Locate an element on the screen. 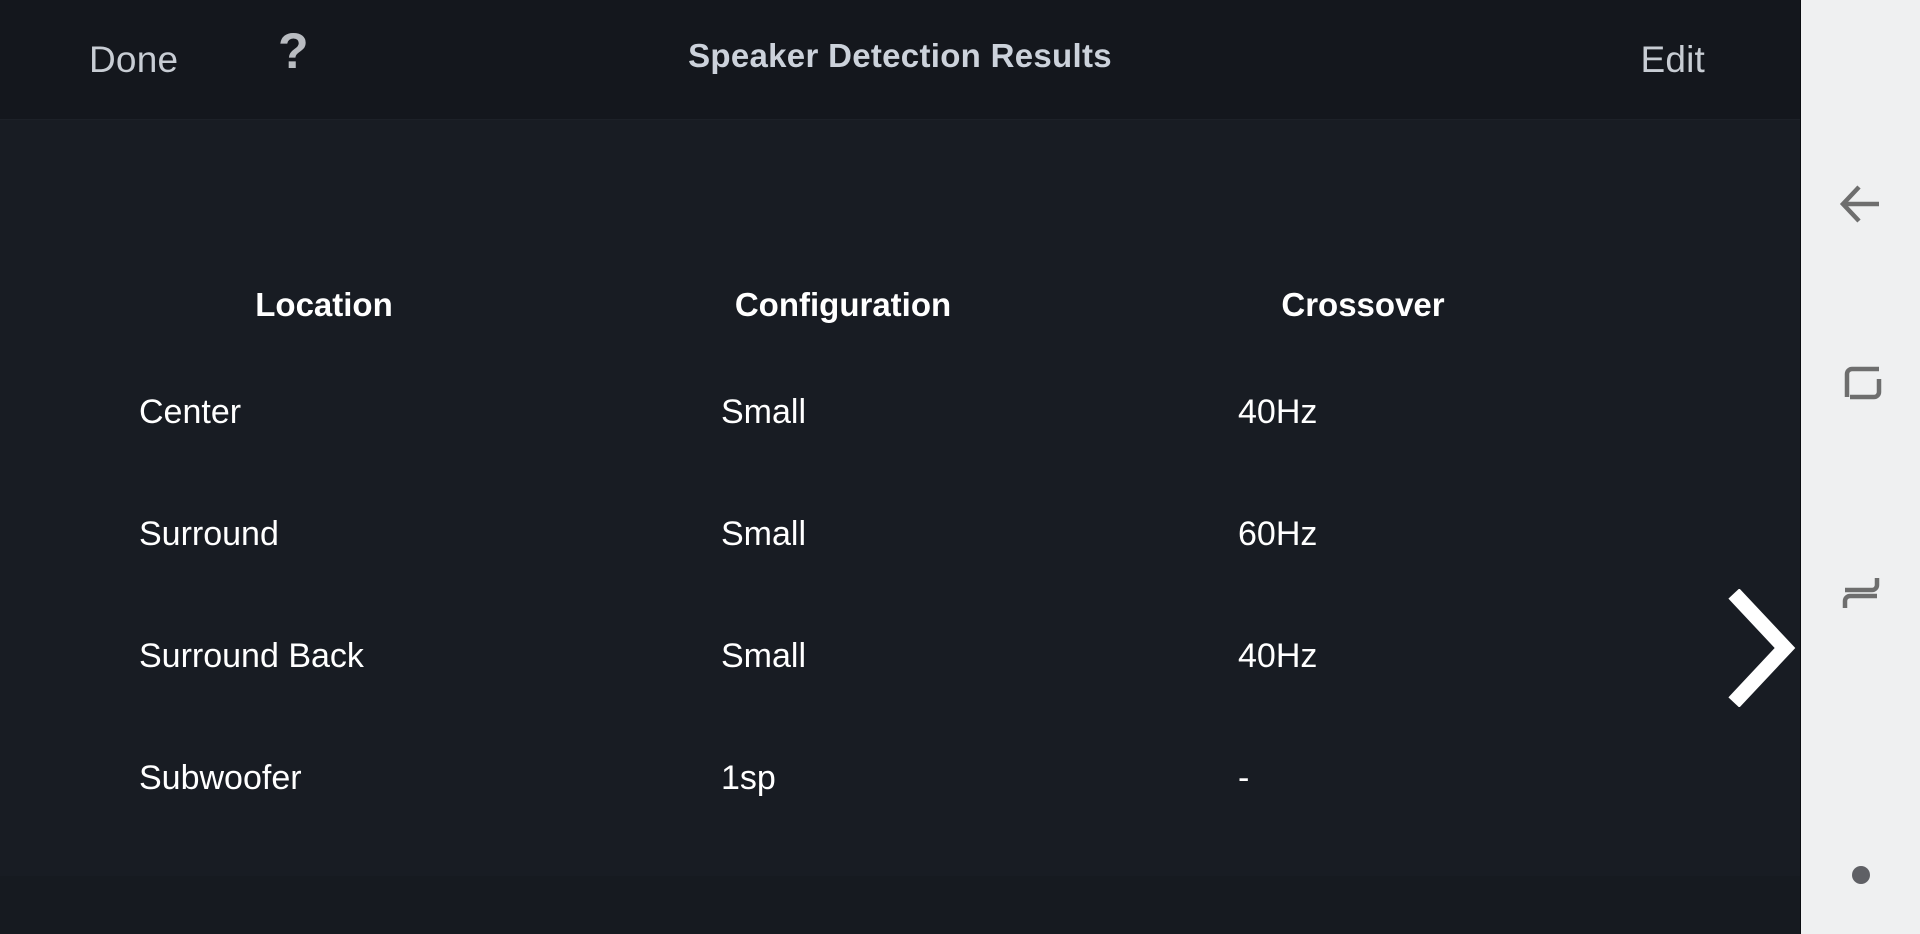 The height and width of the screenshot is (934, 1920). bottom-band is located at coordinates (900, 905).